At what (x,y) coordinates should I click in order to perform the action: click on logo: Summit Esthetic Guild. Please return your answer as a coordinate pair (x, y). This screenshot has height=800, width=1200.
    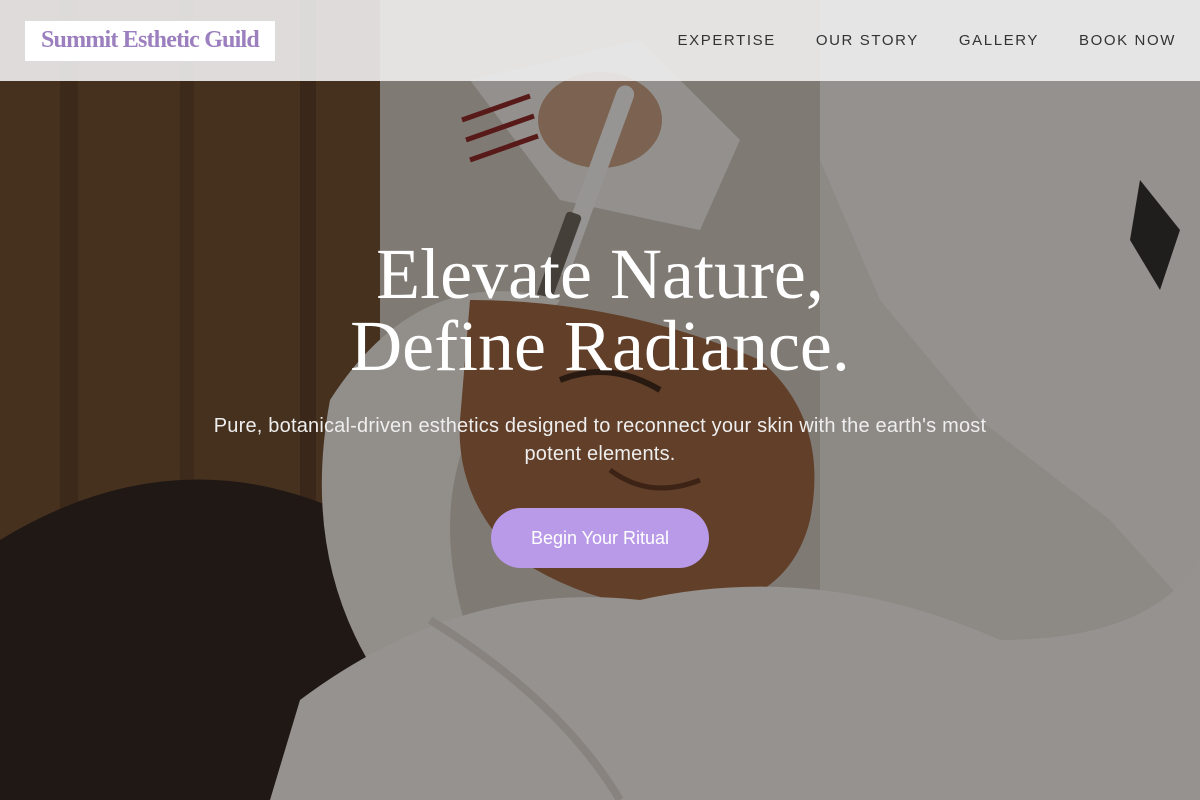
    Looking at the image, I should click on (150, 40).